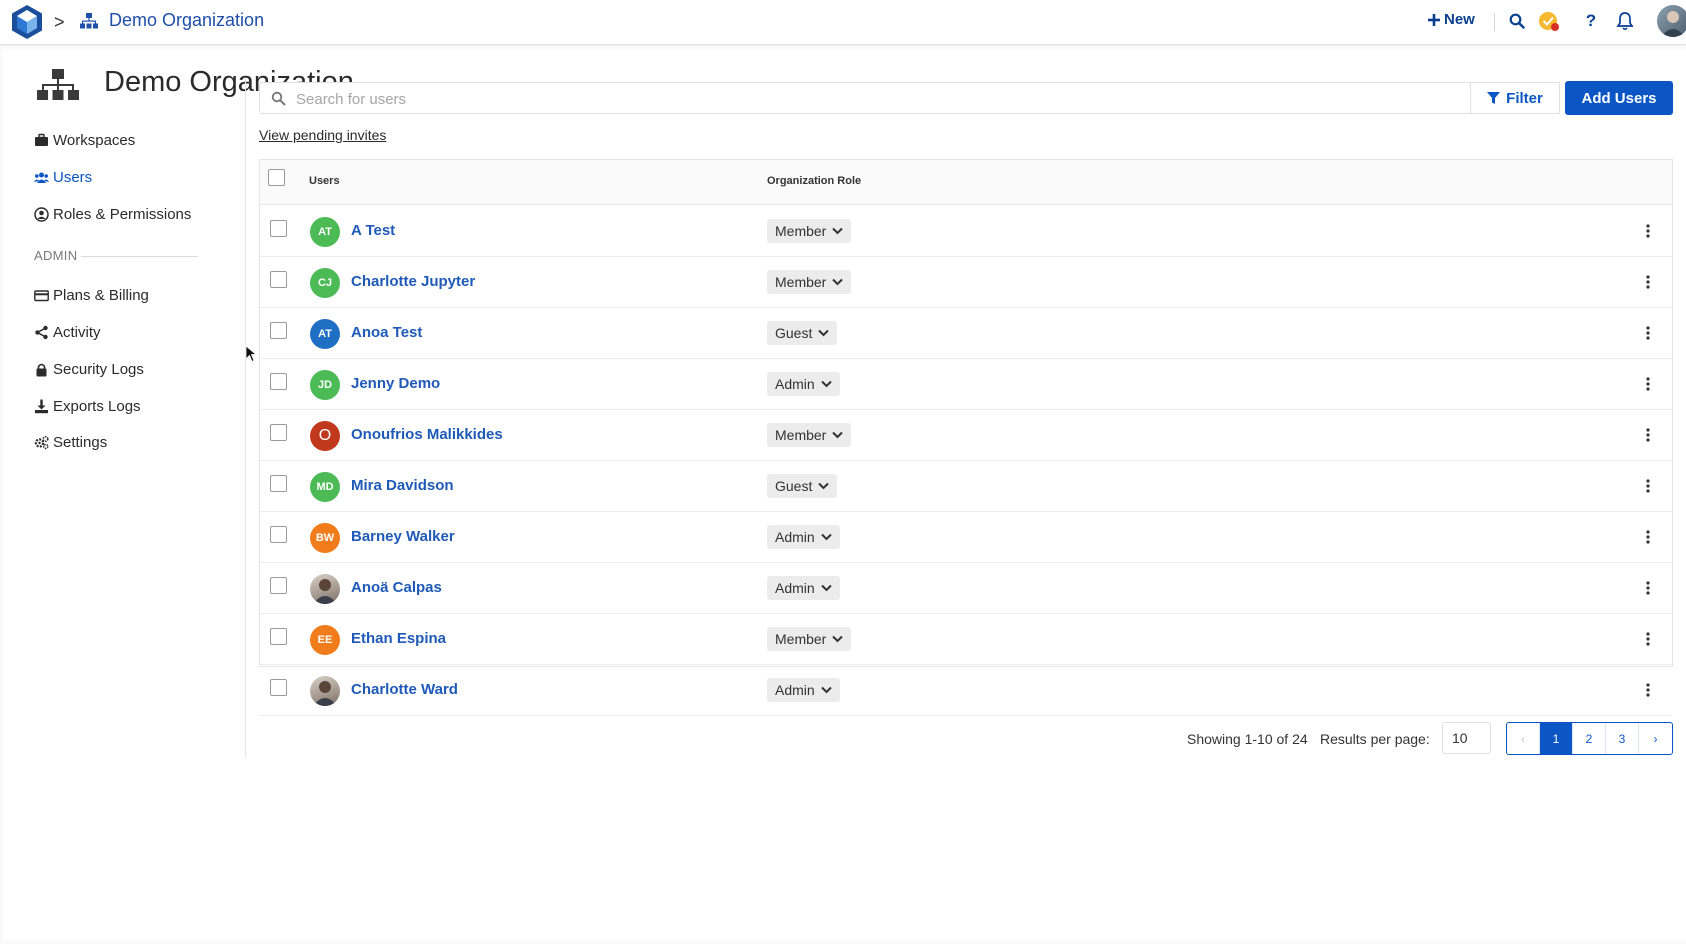 This screenshot has height=944, width=1686. I want to click on top-bar: > Demo Organization New ?, so click(843, 22).